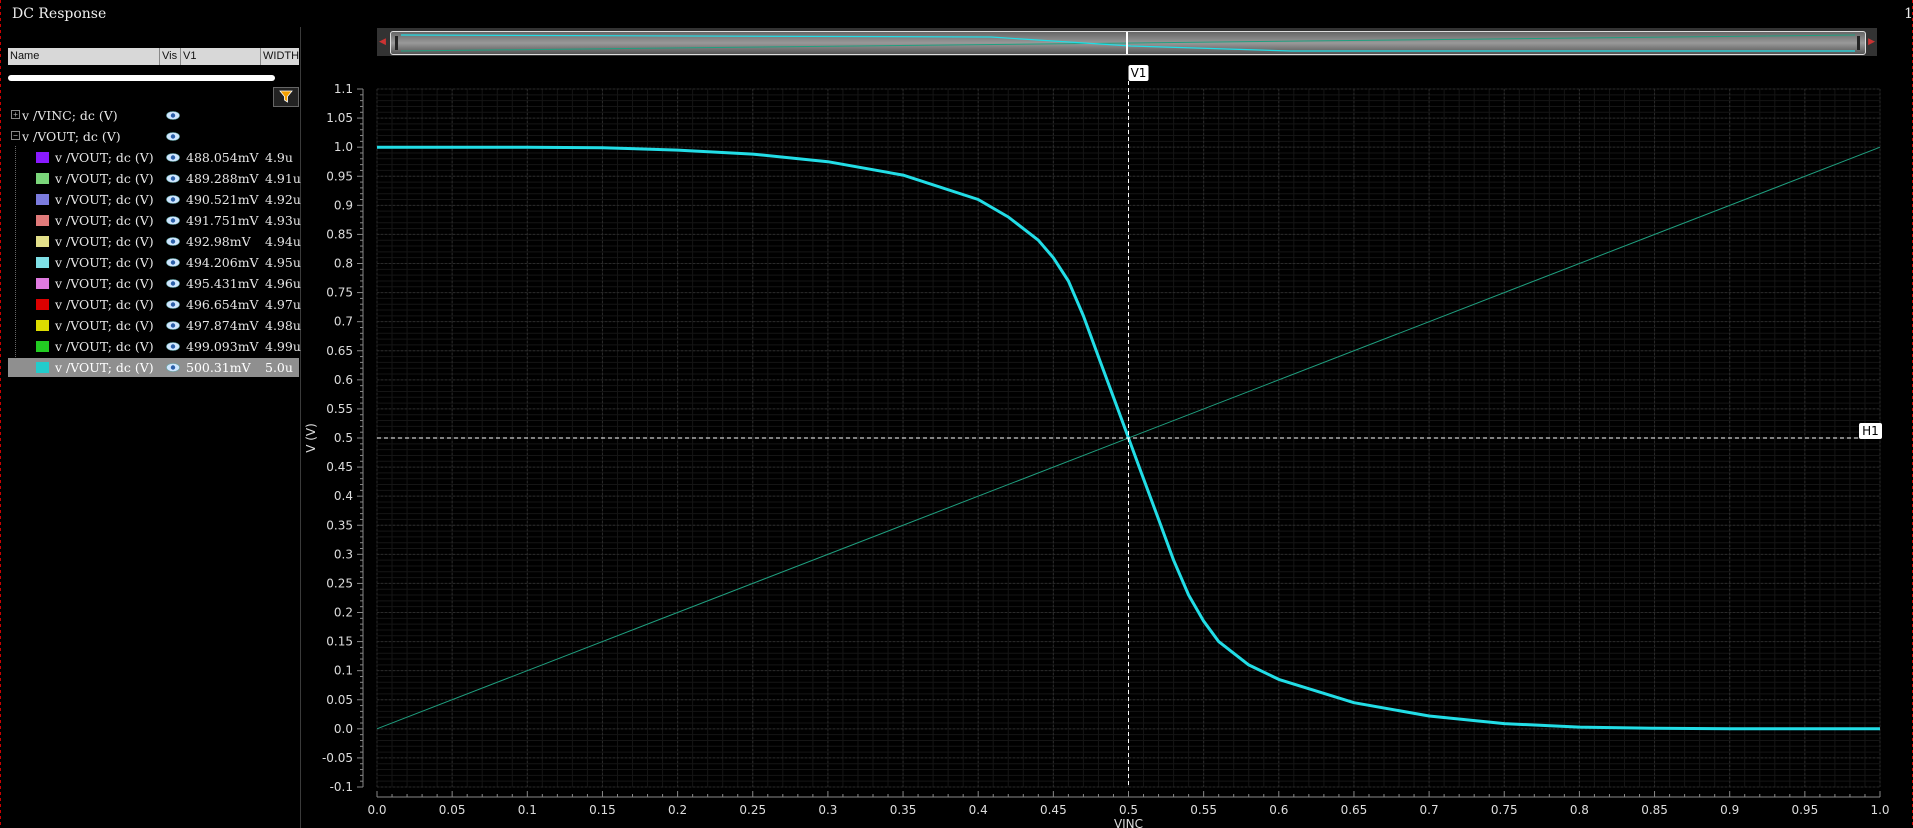 This screenshot has height=828, width=1913. Describe the element at coordinates (1504, 810) in the screenshot. I see `x-tick-label: 0.75` at that location.